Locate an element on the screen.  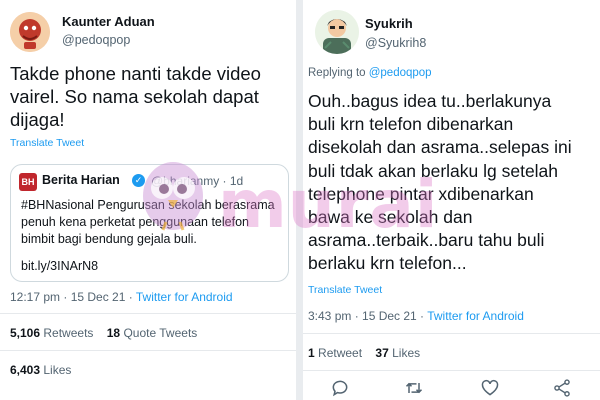
quote-tweets-label: Quote Tweets is located at coordinates (160, 333).